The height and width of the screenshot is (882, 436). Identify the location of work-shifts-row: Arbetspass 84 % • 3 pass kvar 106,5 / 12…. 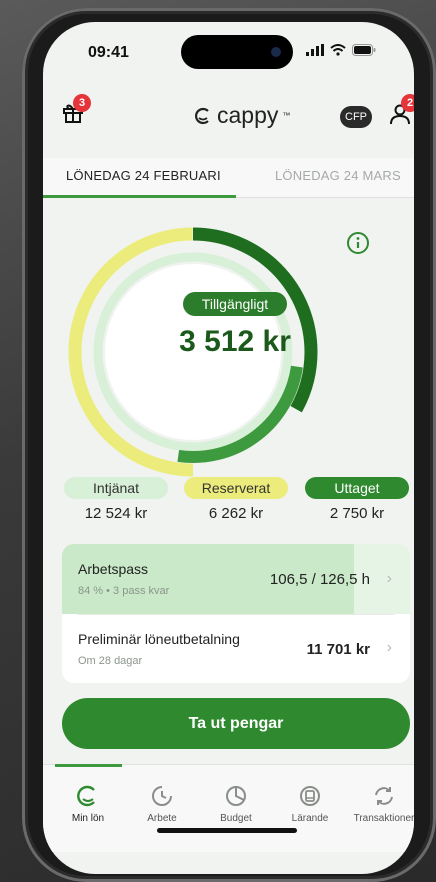
(236, 579).